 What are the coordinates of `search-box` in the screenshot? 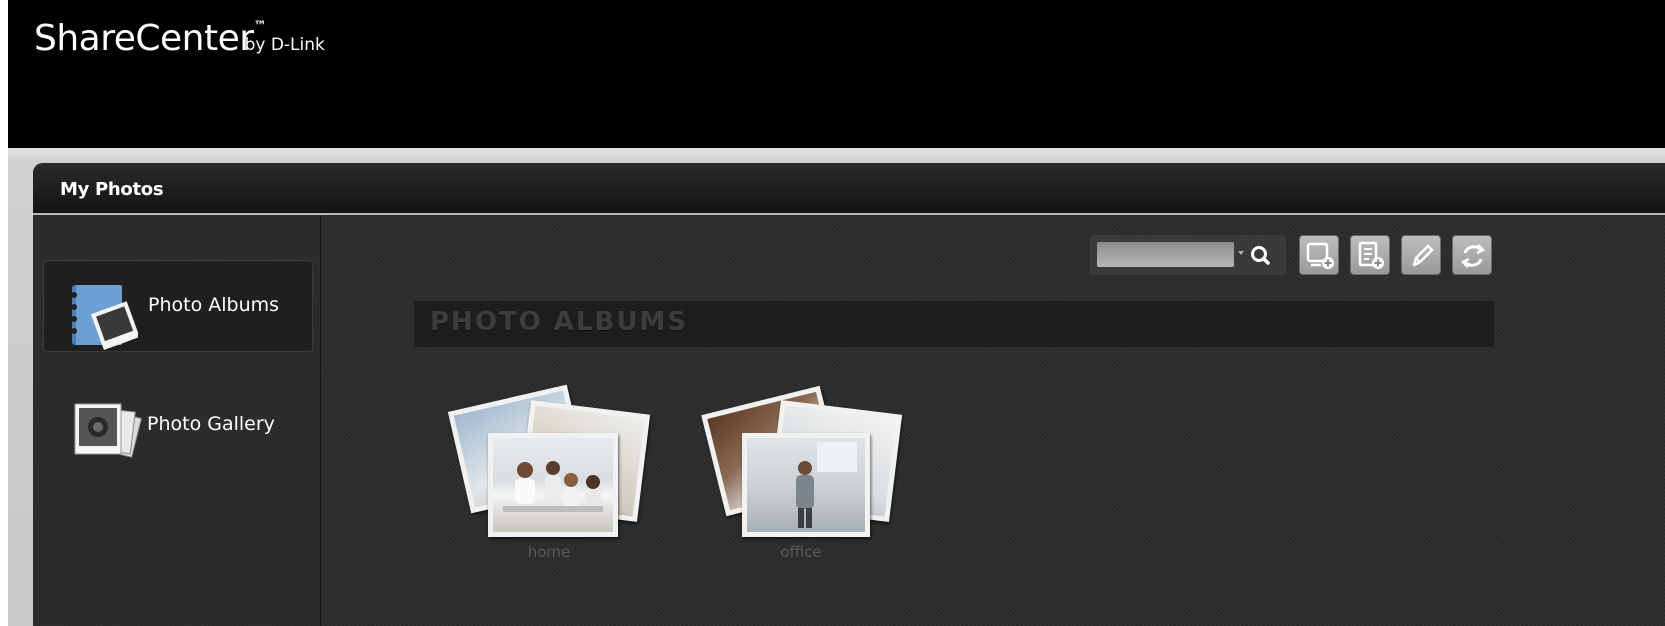 It's located at (1188, 255).